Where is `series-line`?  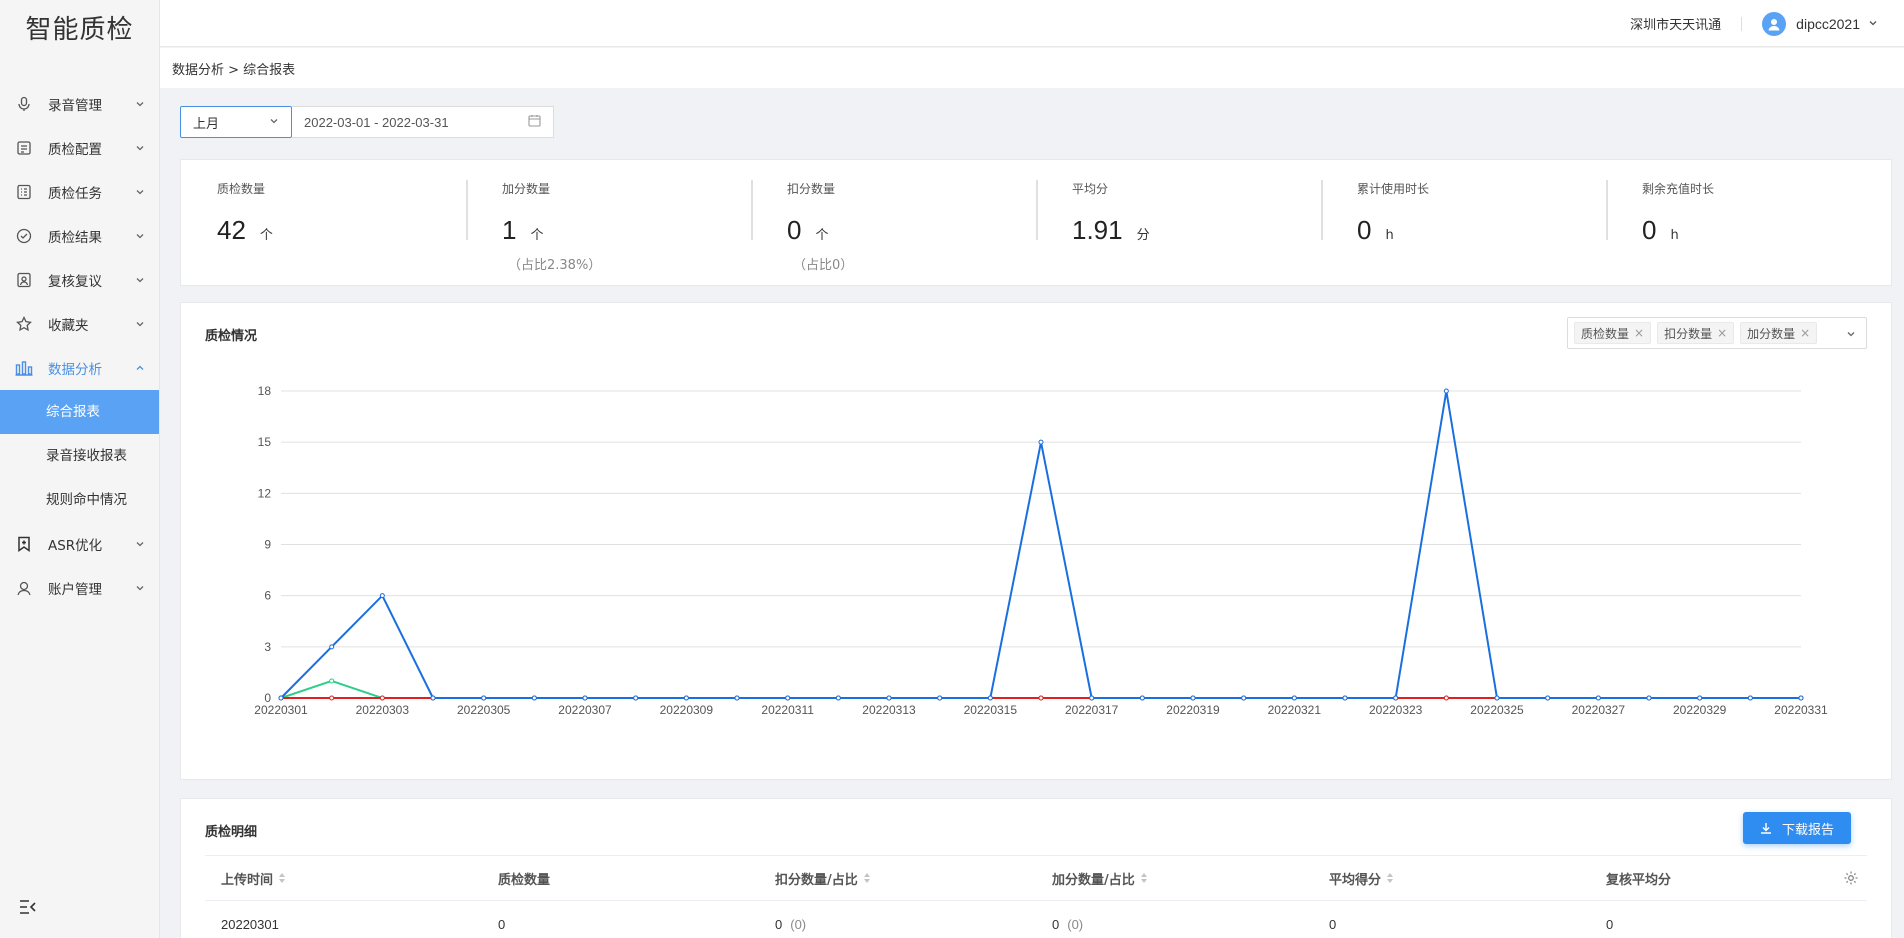 series-line is located at coordinates (1040, 689).